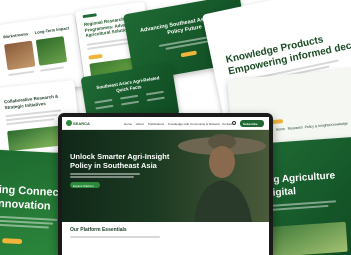 Image resolution: width=351 pixels, height=255 pixels. Describe the element at coordinates (98, 230) in the screenshot. I see `section-title: Our Platform Essentials` at that location.